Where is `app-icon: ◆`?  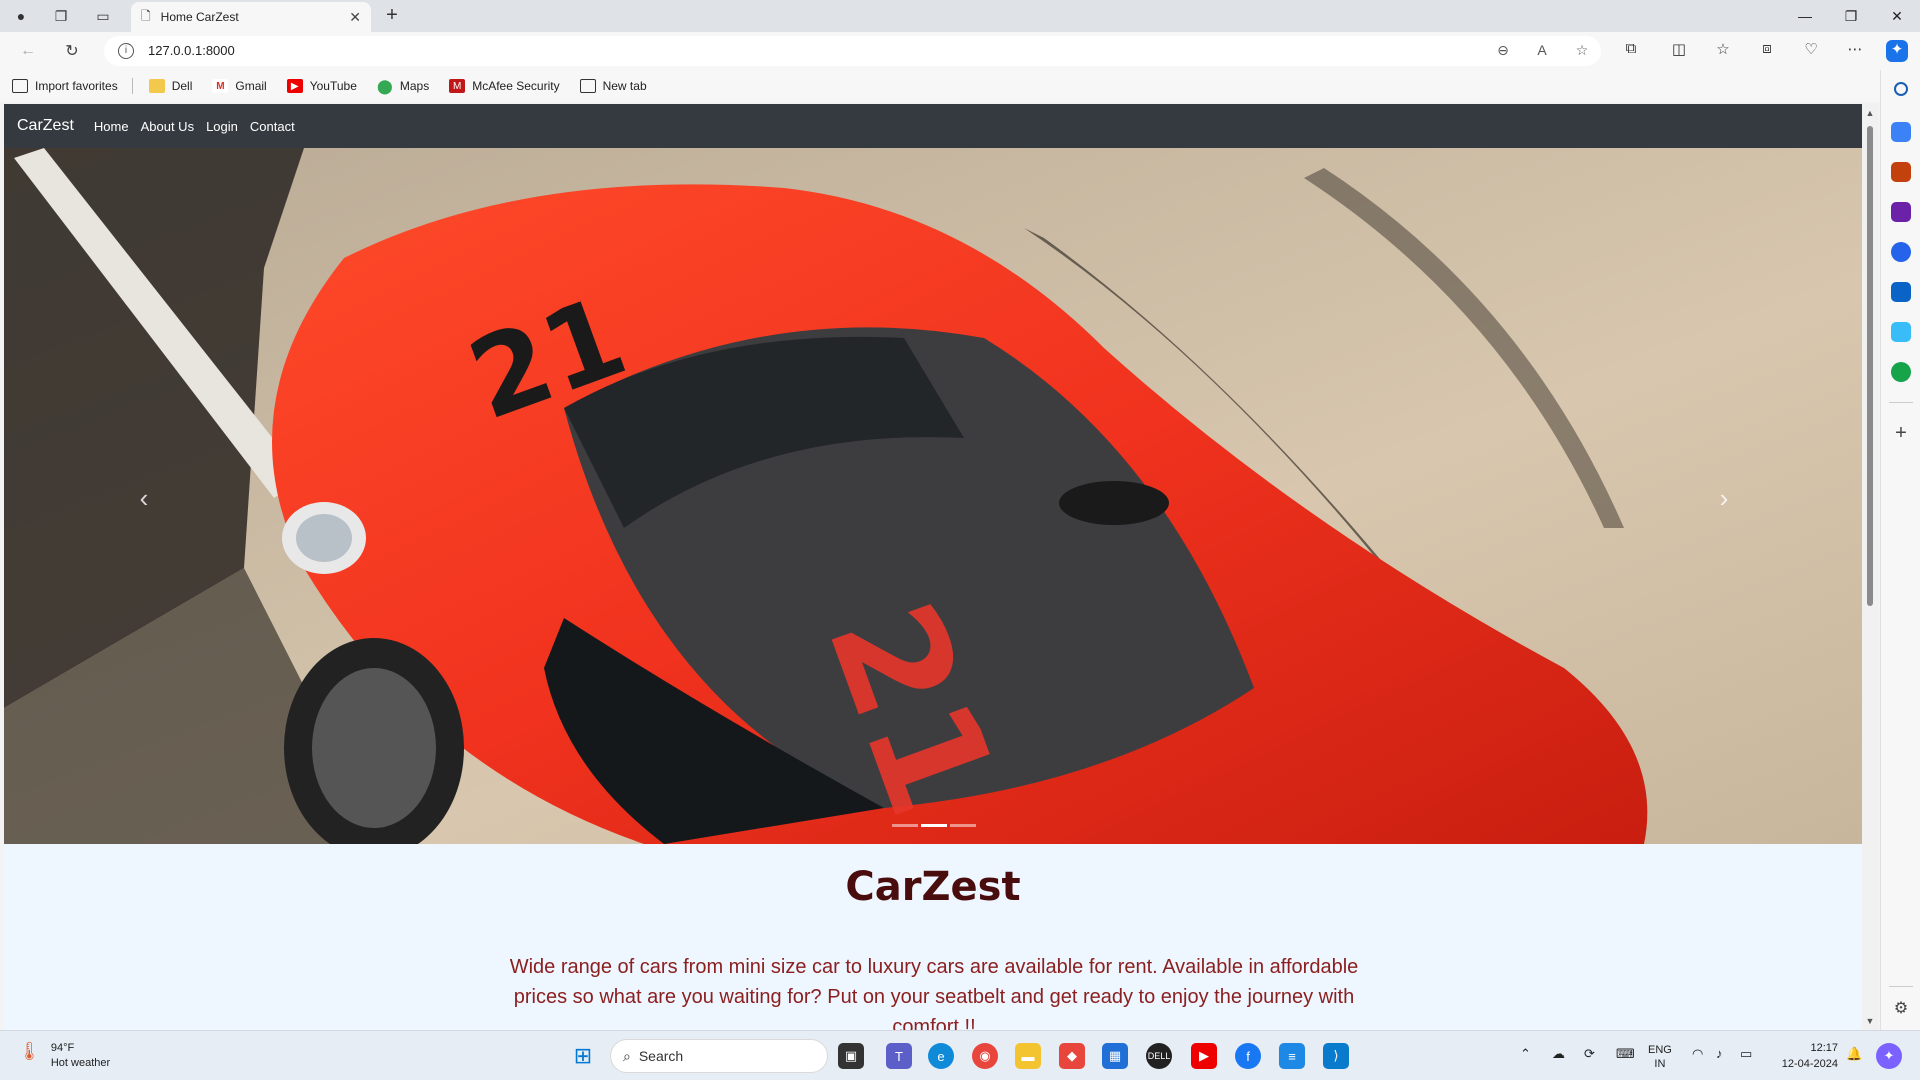
app-icon: ◆ is located at coordinates (1072, 1056).